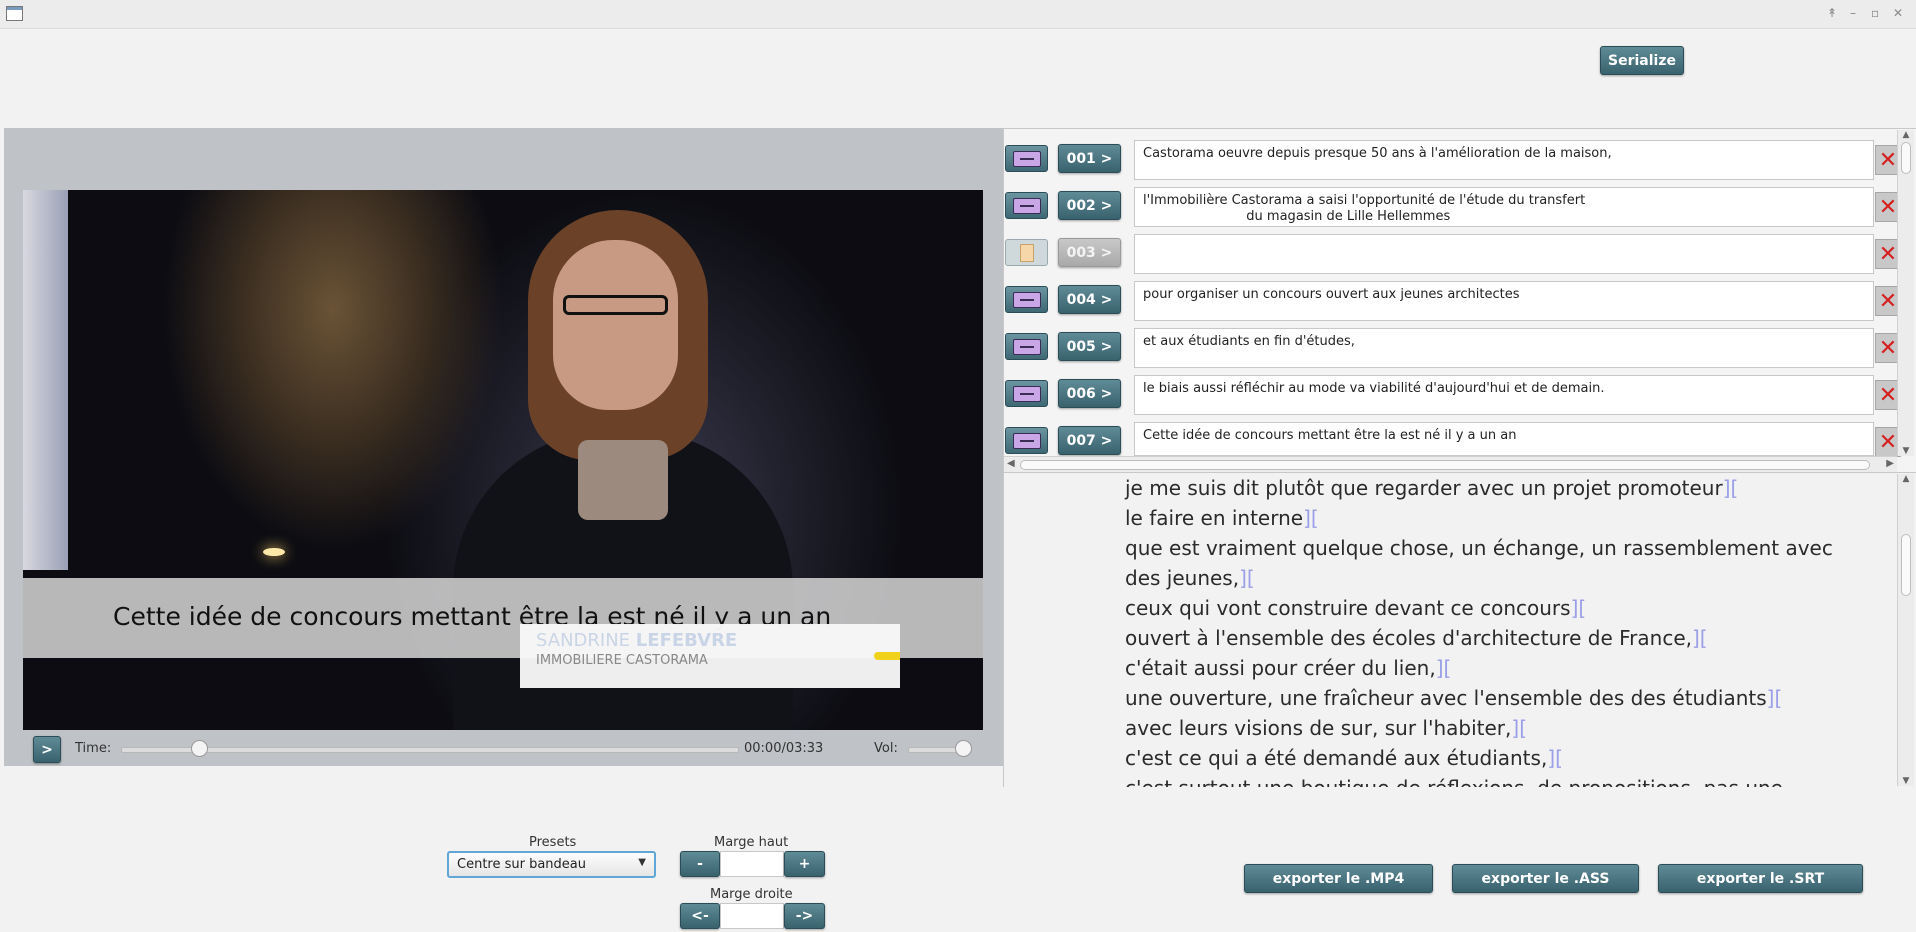 The image size is (1916, 932). I want to click on marge-haut-minus-button: -, so click(700, 864).